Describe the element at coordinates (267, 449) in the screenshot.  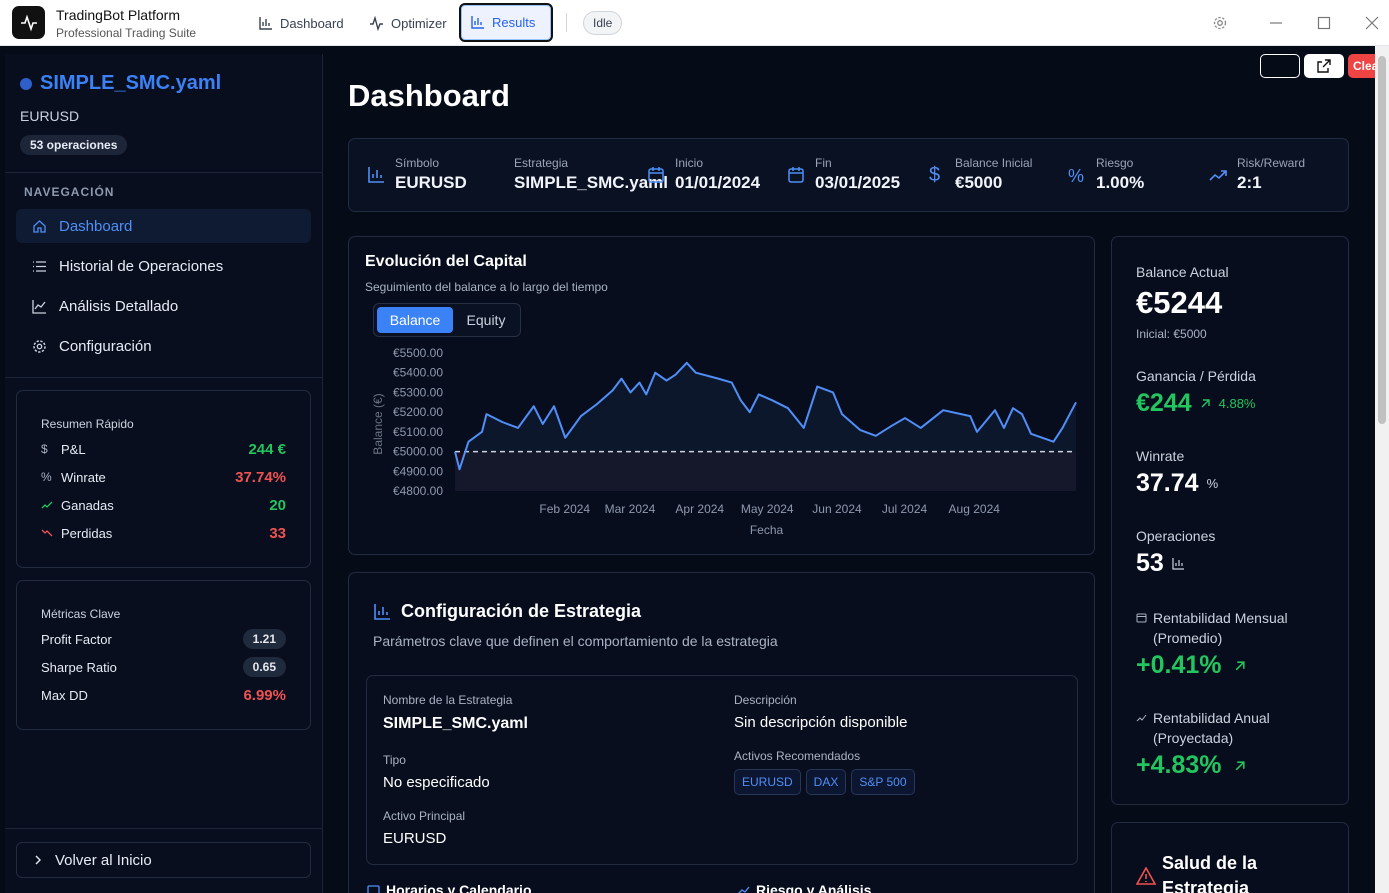
I see `summary-value: 244 €` at that location.